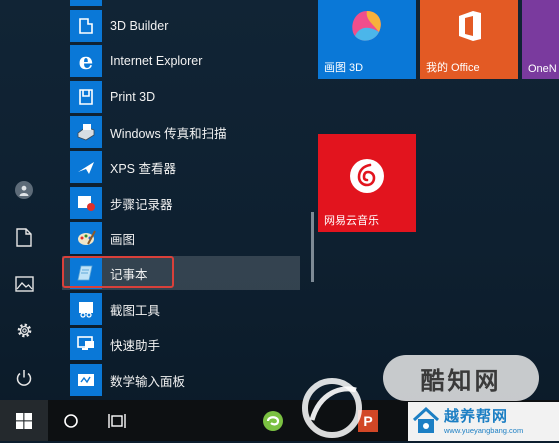 This screenshot has height=443, width=559. Describe the element at coordinates (453, 68) in the screenshot. I see `tile-label: 我的 Office` at that location.